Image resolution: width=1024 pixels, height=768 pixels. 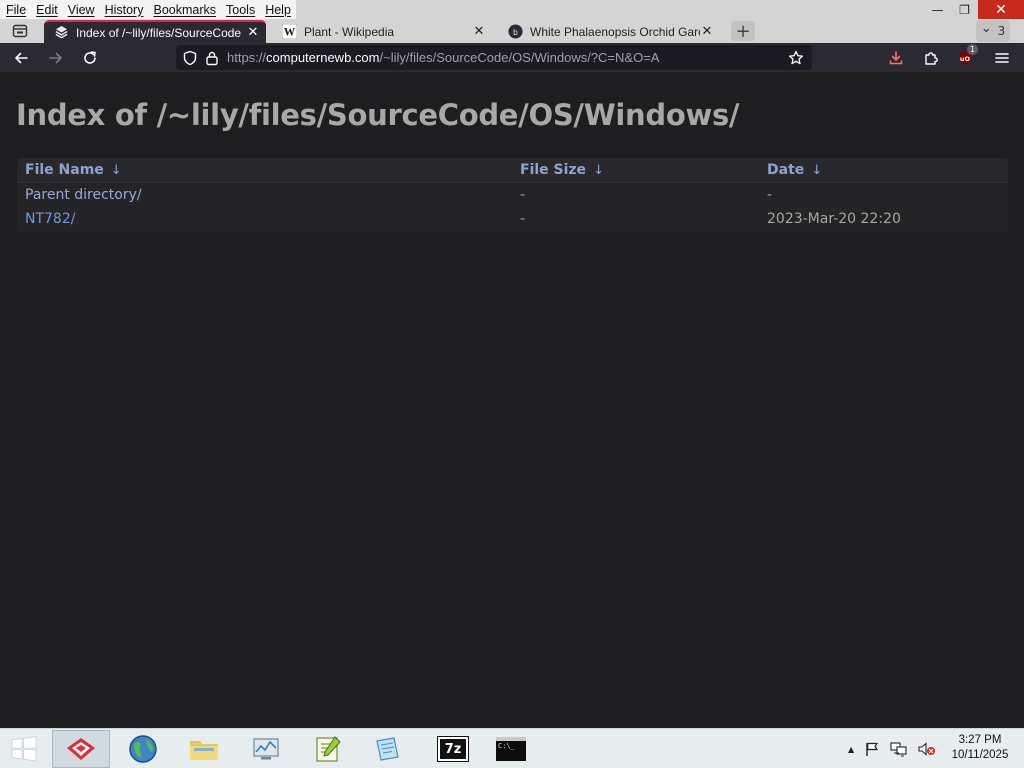 I want to click on start-button, so click(x=24, y=748).